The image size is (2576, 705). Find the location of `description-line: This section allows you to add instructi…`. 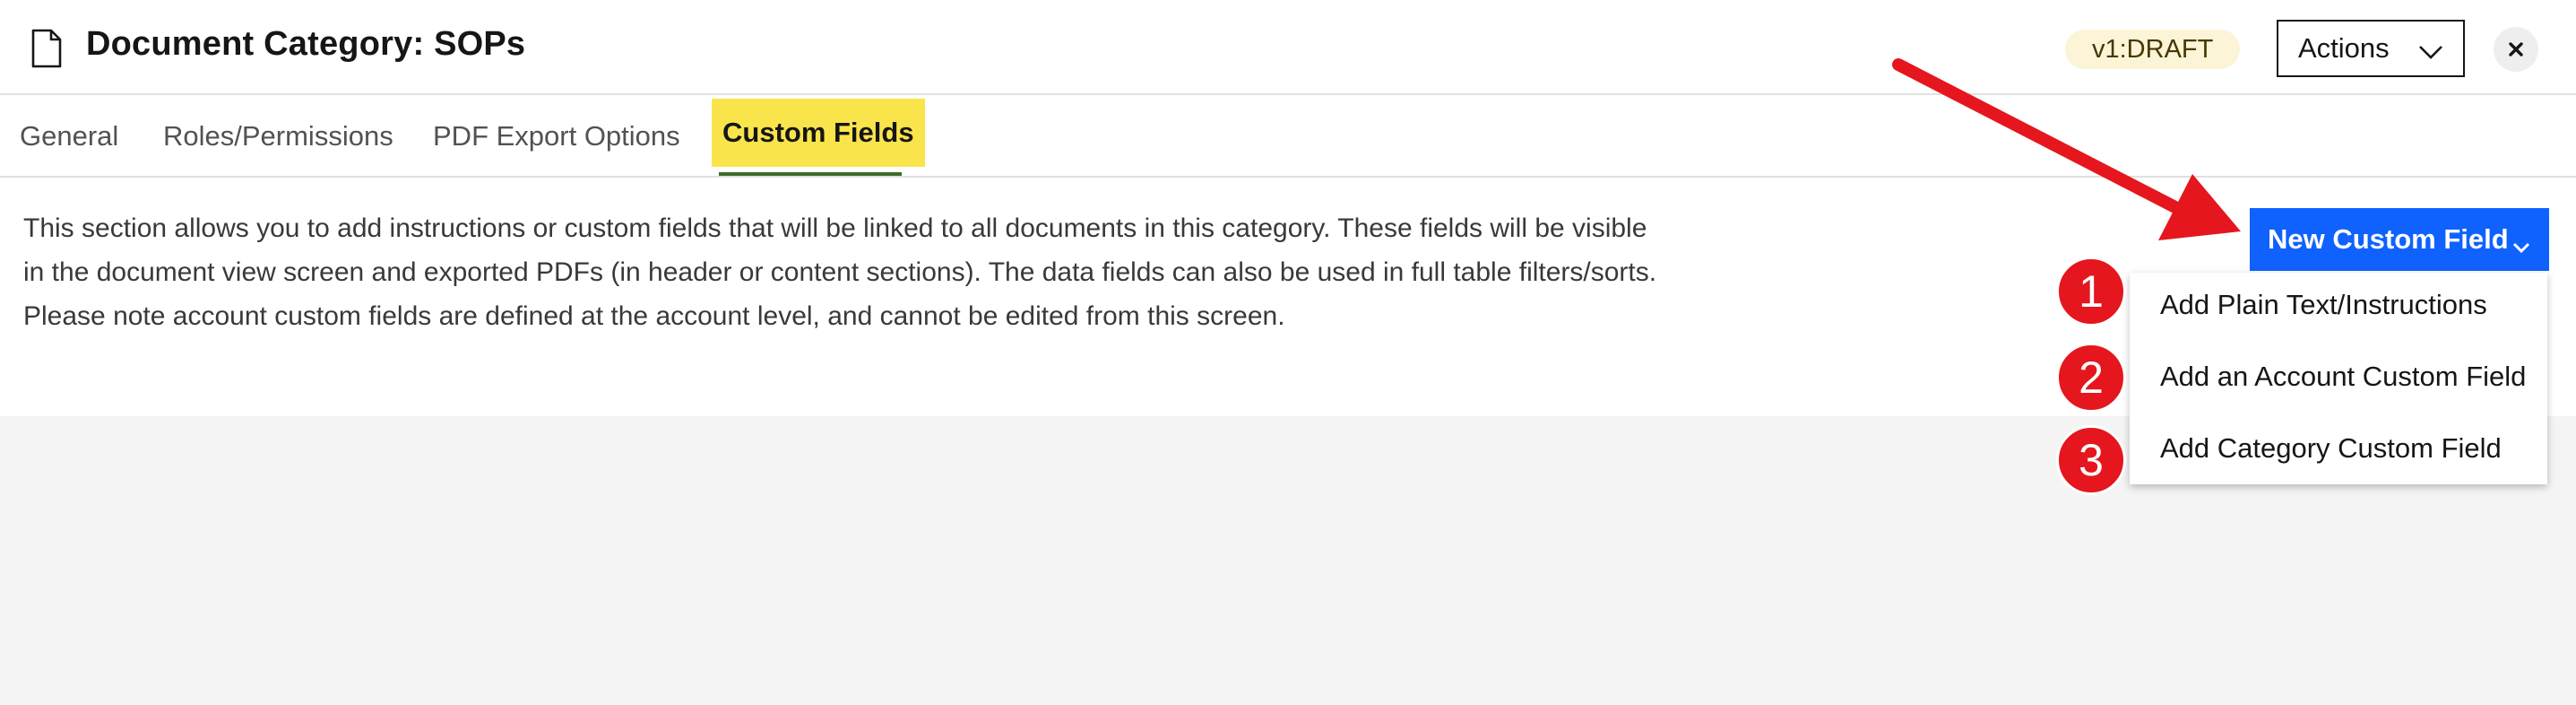

description-line: This section allows you to add instructi… is located at coordinates (835, 228).